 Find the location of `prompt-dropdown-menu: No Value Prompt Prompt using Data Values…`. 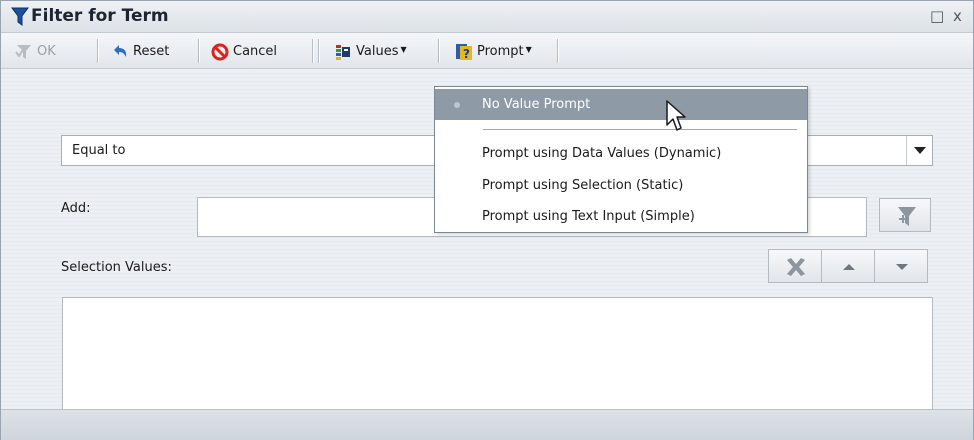

prompt-dropdown-menu: No Value Prompt Prompt using Data Values… is located at coordinates (621, 159).